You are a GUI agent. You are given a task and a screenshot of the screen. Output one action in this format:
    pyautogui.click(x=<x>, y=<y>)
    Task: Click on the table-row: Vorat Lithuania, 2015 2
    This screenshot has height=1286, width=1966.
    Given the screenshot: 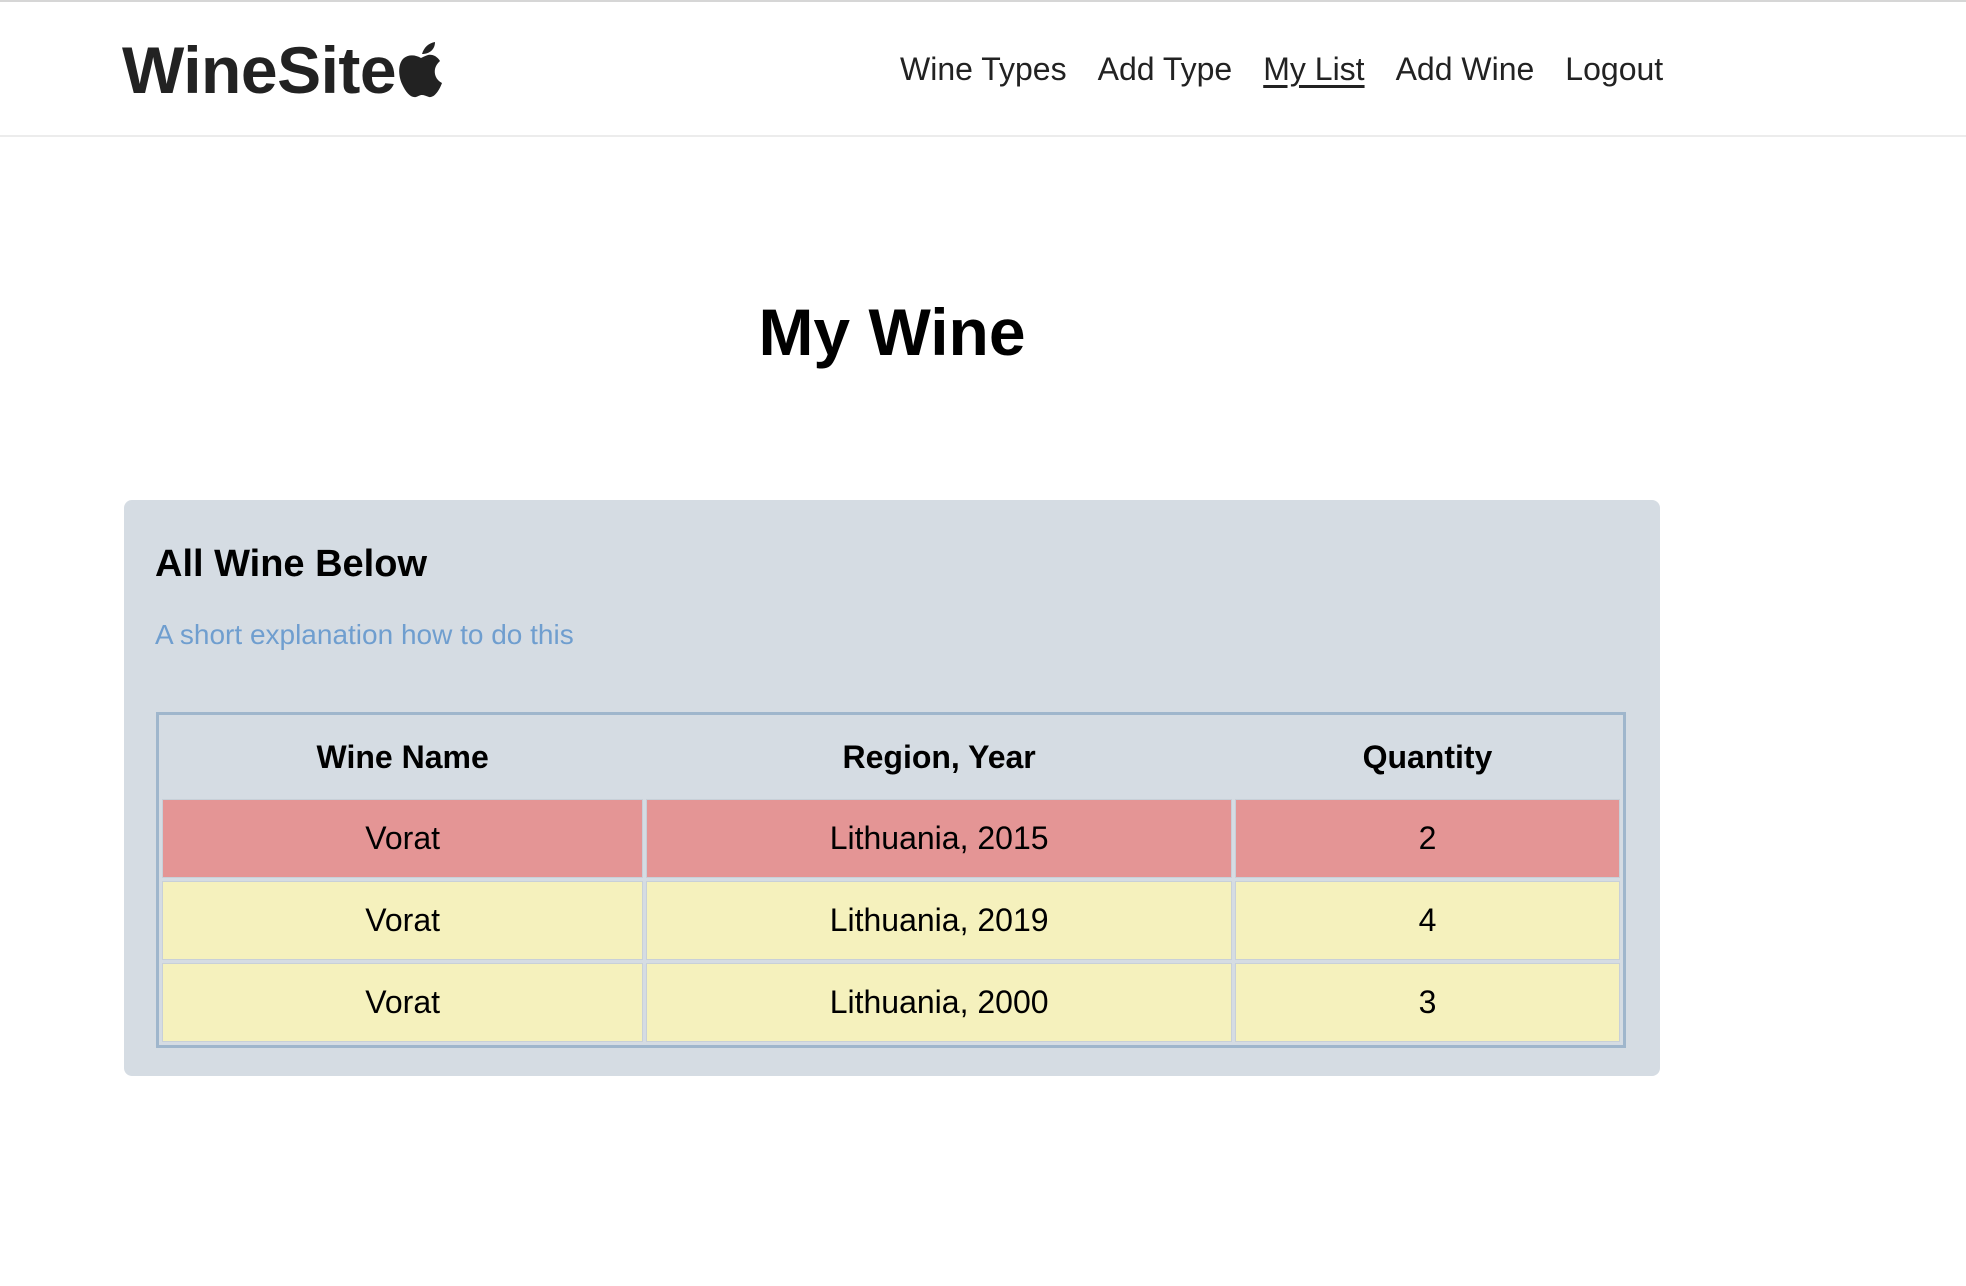 What is the action you would take?
    pyautogui.click(x=891, y=838)
    